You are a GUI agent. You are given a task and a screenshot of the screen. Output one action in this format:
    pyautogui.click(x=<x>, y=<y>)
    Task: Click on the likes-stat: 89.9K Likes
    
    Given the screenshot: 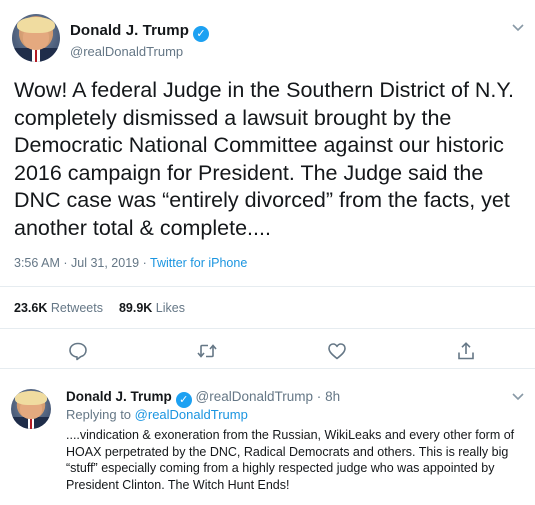 What is the action you would take?
    pyautogui.click(x=152, y=308)
    